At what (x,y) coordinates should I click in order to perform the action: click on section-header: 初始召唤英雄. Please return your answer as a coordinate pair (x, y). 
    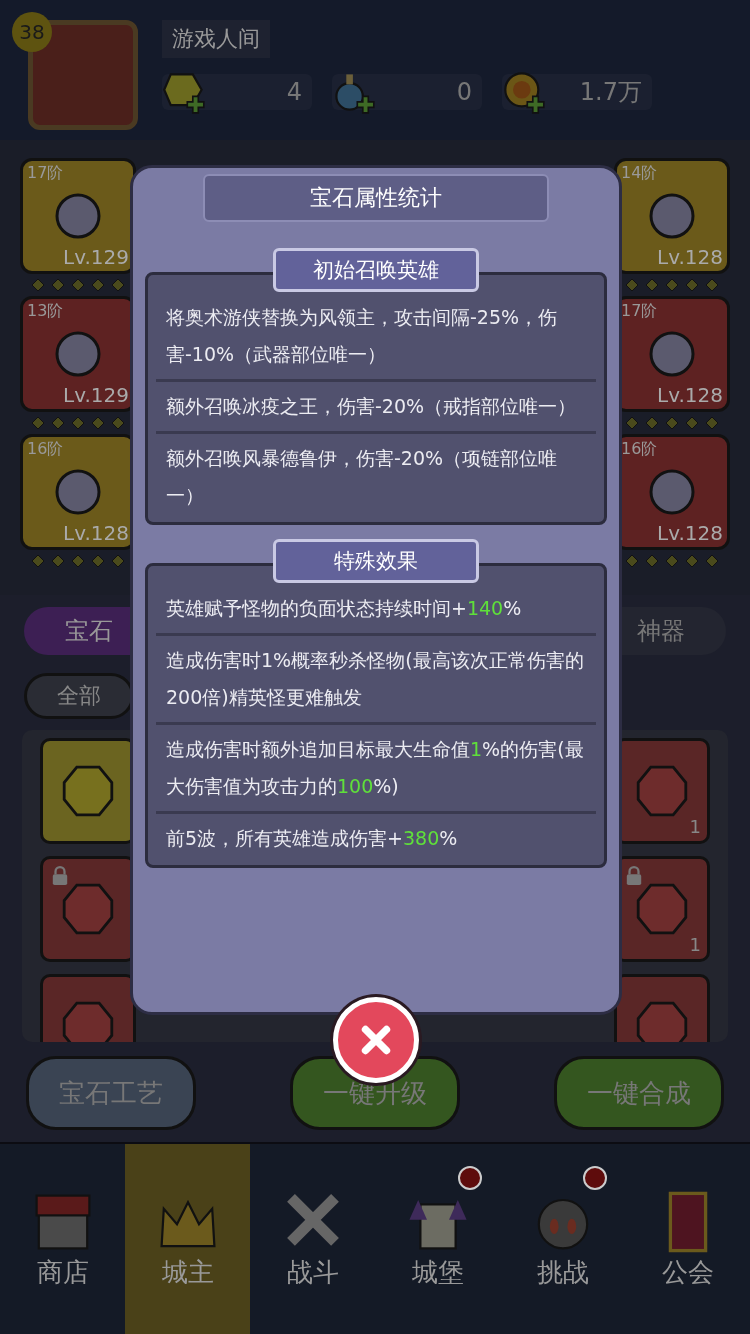
    Looking at the image, I should click on (376, 270).